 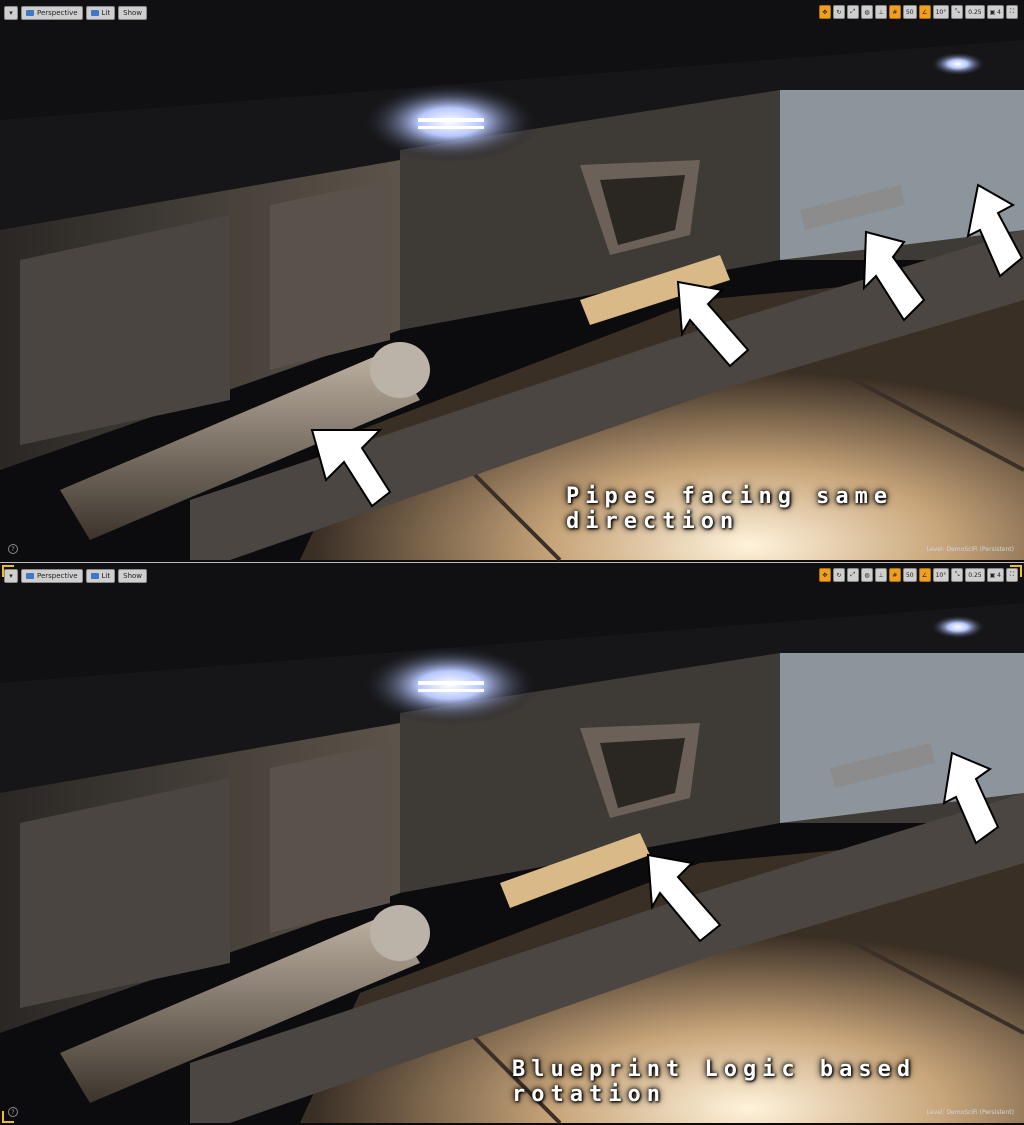 I want to click on caption-text: Blueprint Logic based rotation, so click(x=714, y=1082).